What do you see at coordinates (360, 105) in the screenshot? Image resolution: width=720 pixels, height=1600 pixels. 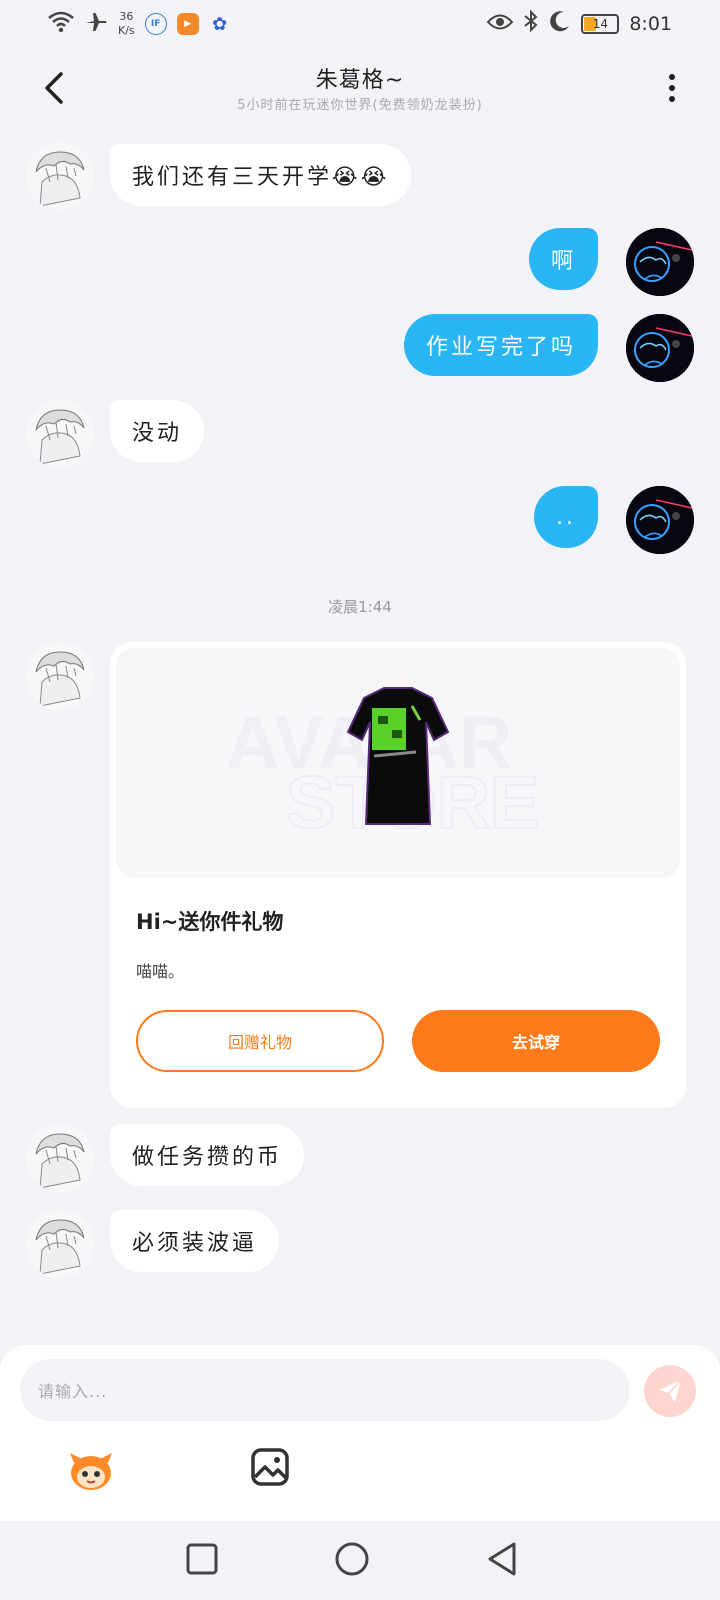 I see `contact-status: 5小时前在玩迷你世界(免费领奶龙装扮)` at bounding box center [360, 105].